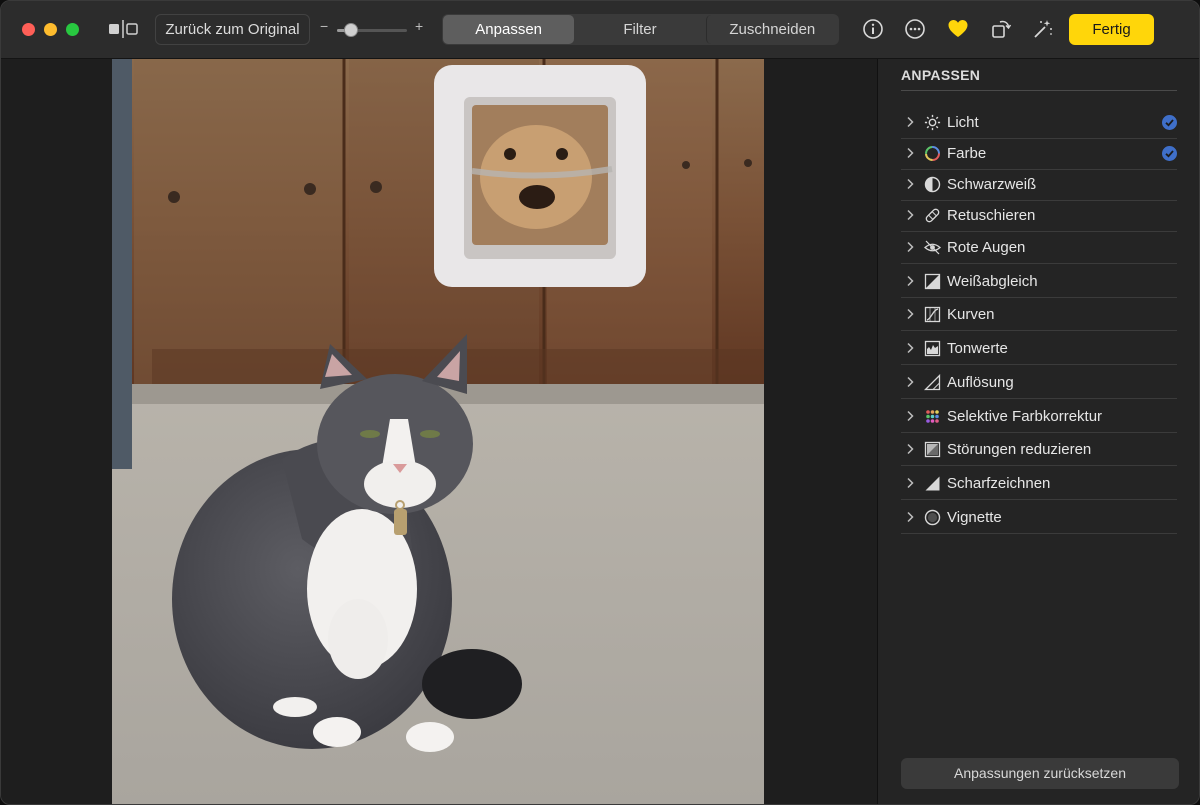 This screenshot has width=1200, height=805. I want to click on done-button: Fertig, so click(1111, 29).